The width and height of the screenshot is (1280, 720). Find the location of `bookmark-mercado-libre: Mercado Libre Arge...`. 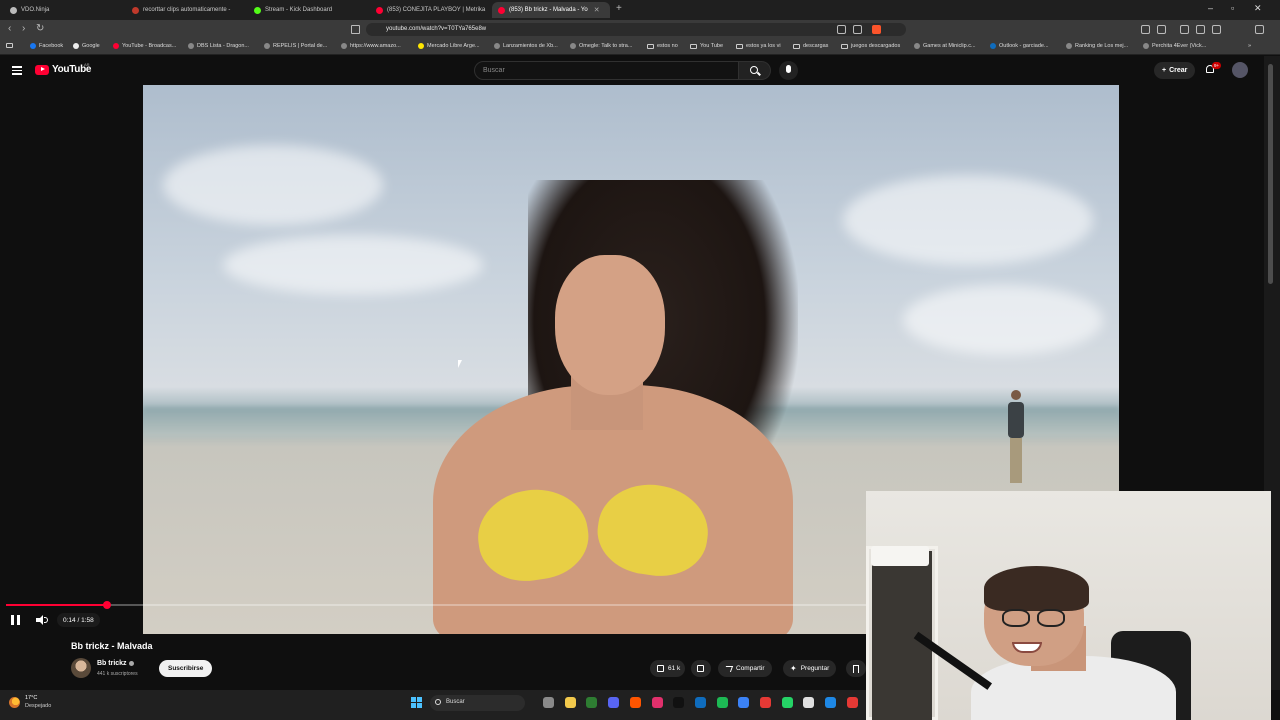

bookmark-mercado-libre: Mercado Libre Arge... is located at coordinates (449, 46).